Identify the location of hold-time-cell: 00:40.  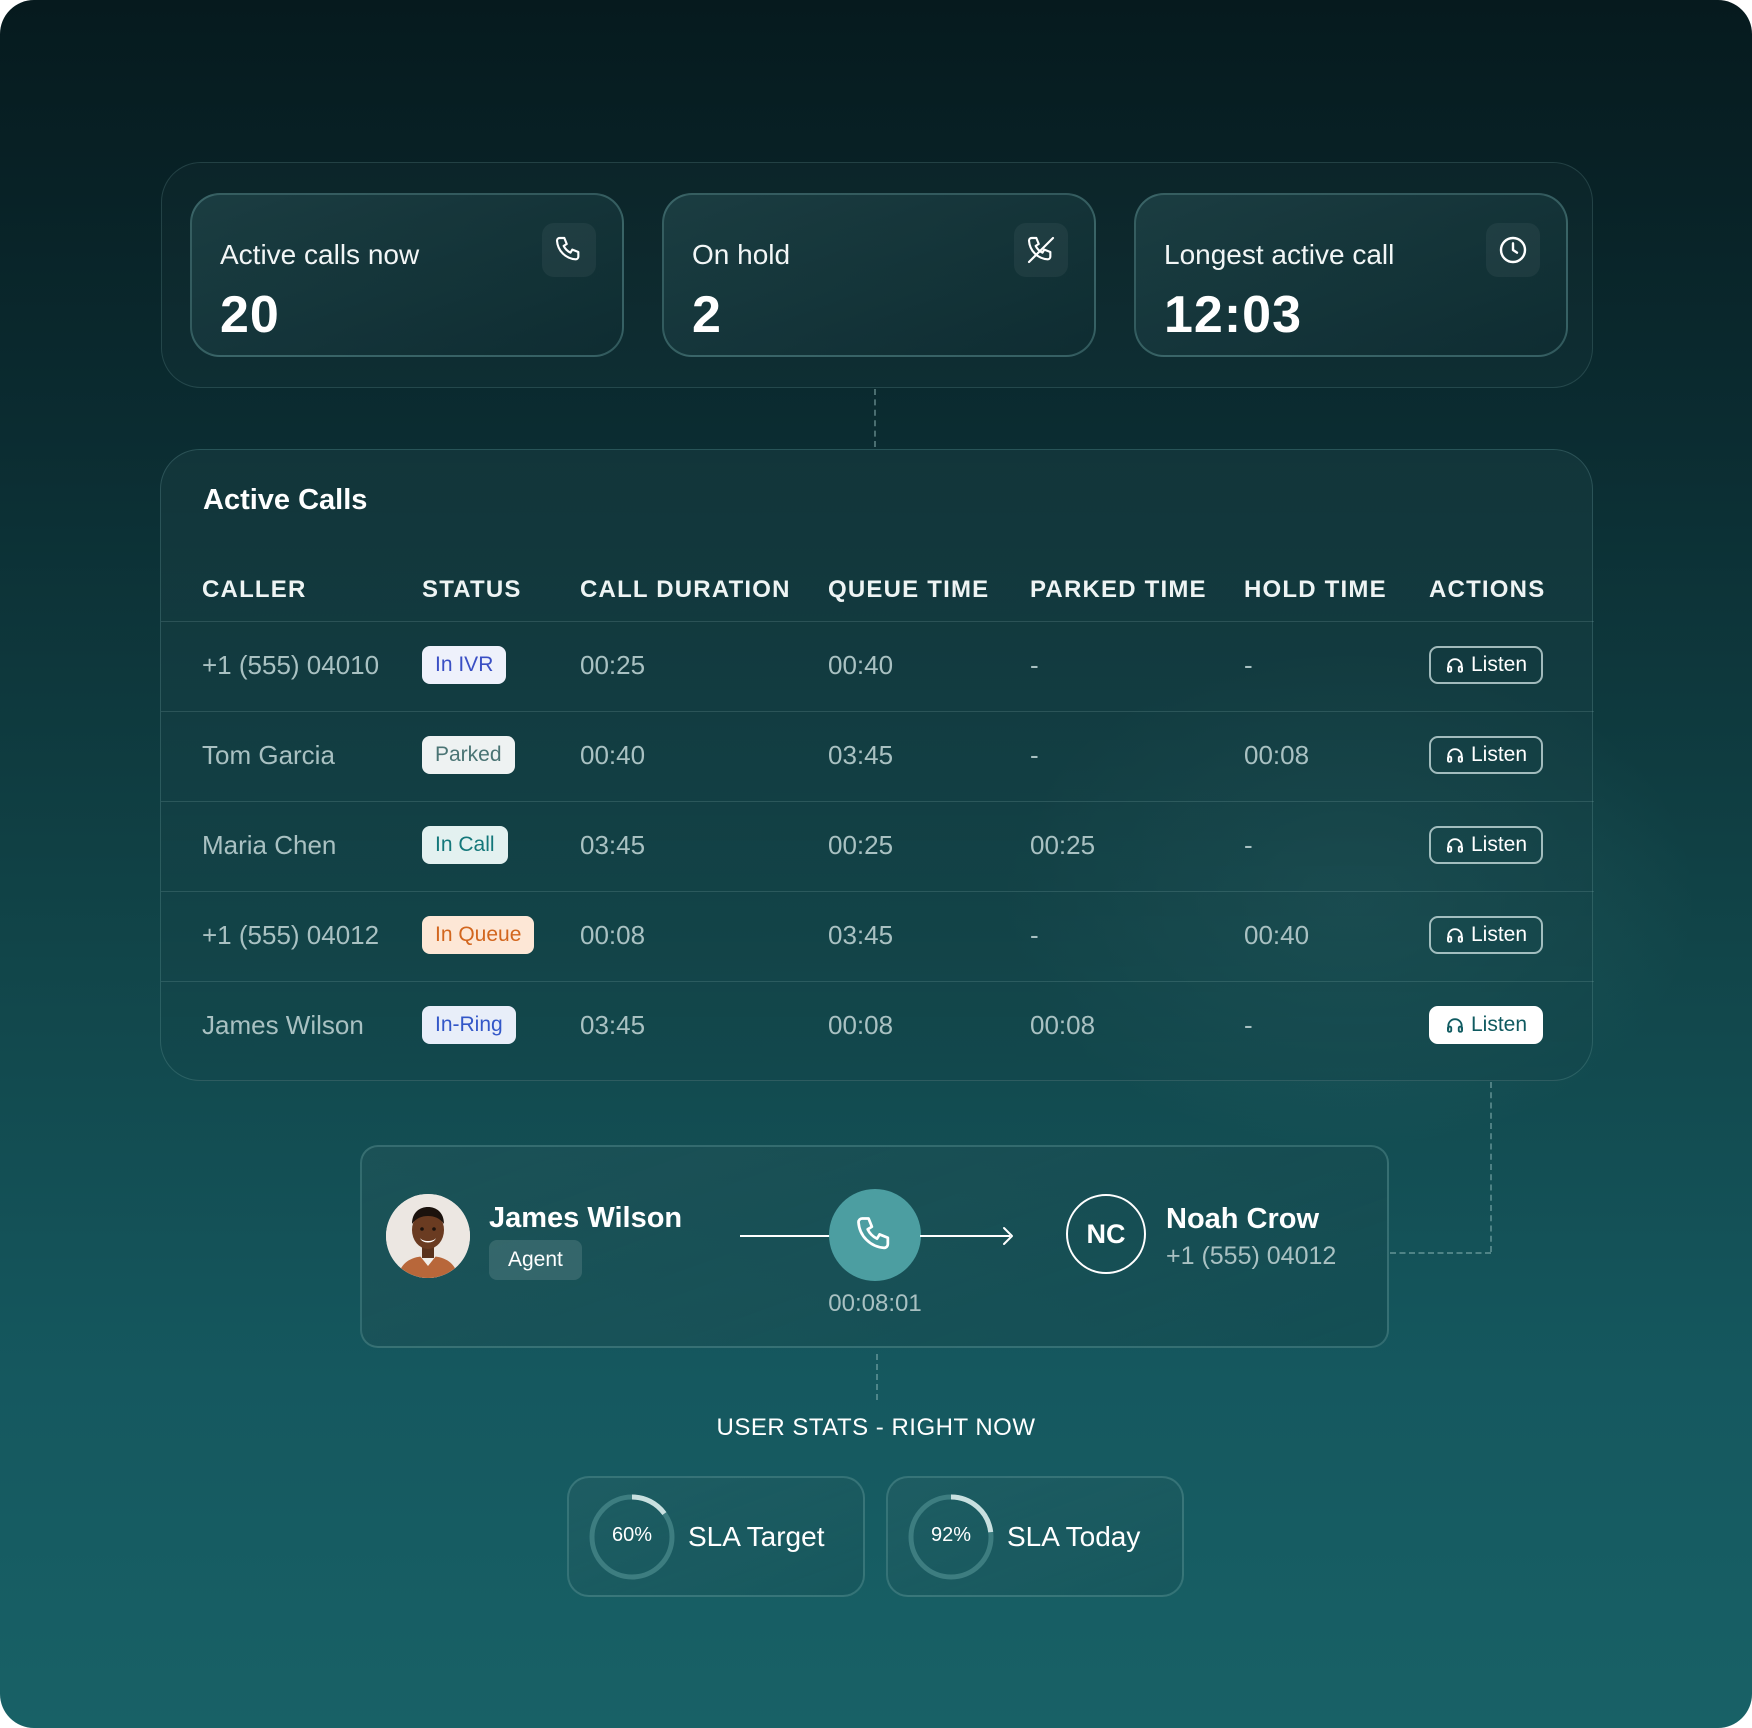
(1277, 935).